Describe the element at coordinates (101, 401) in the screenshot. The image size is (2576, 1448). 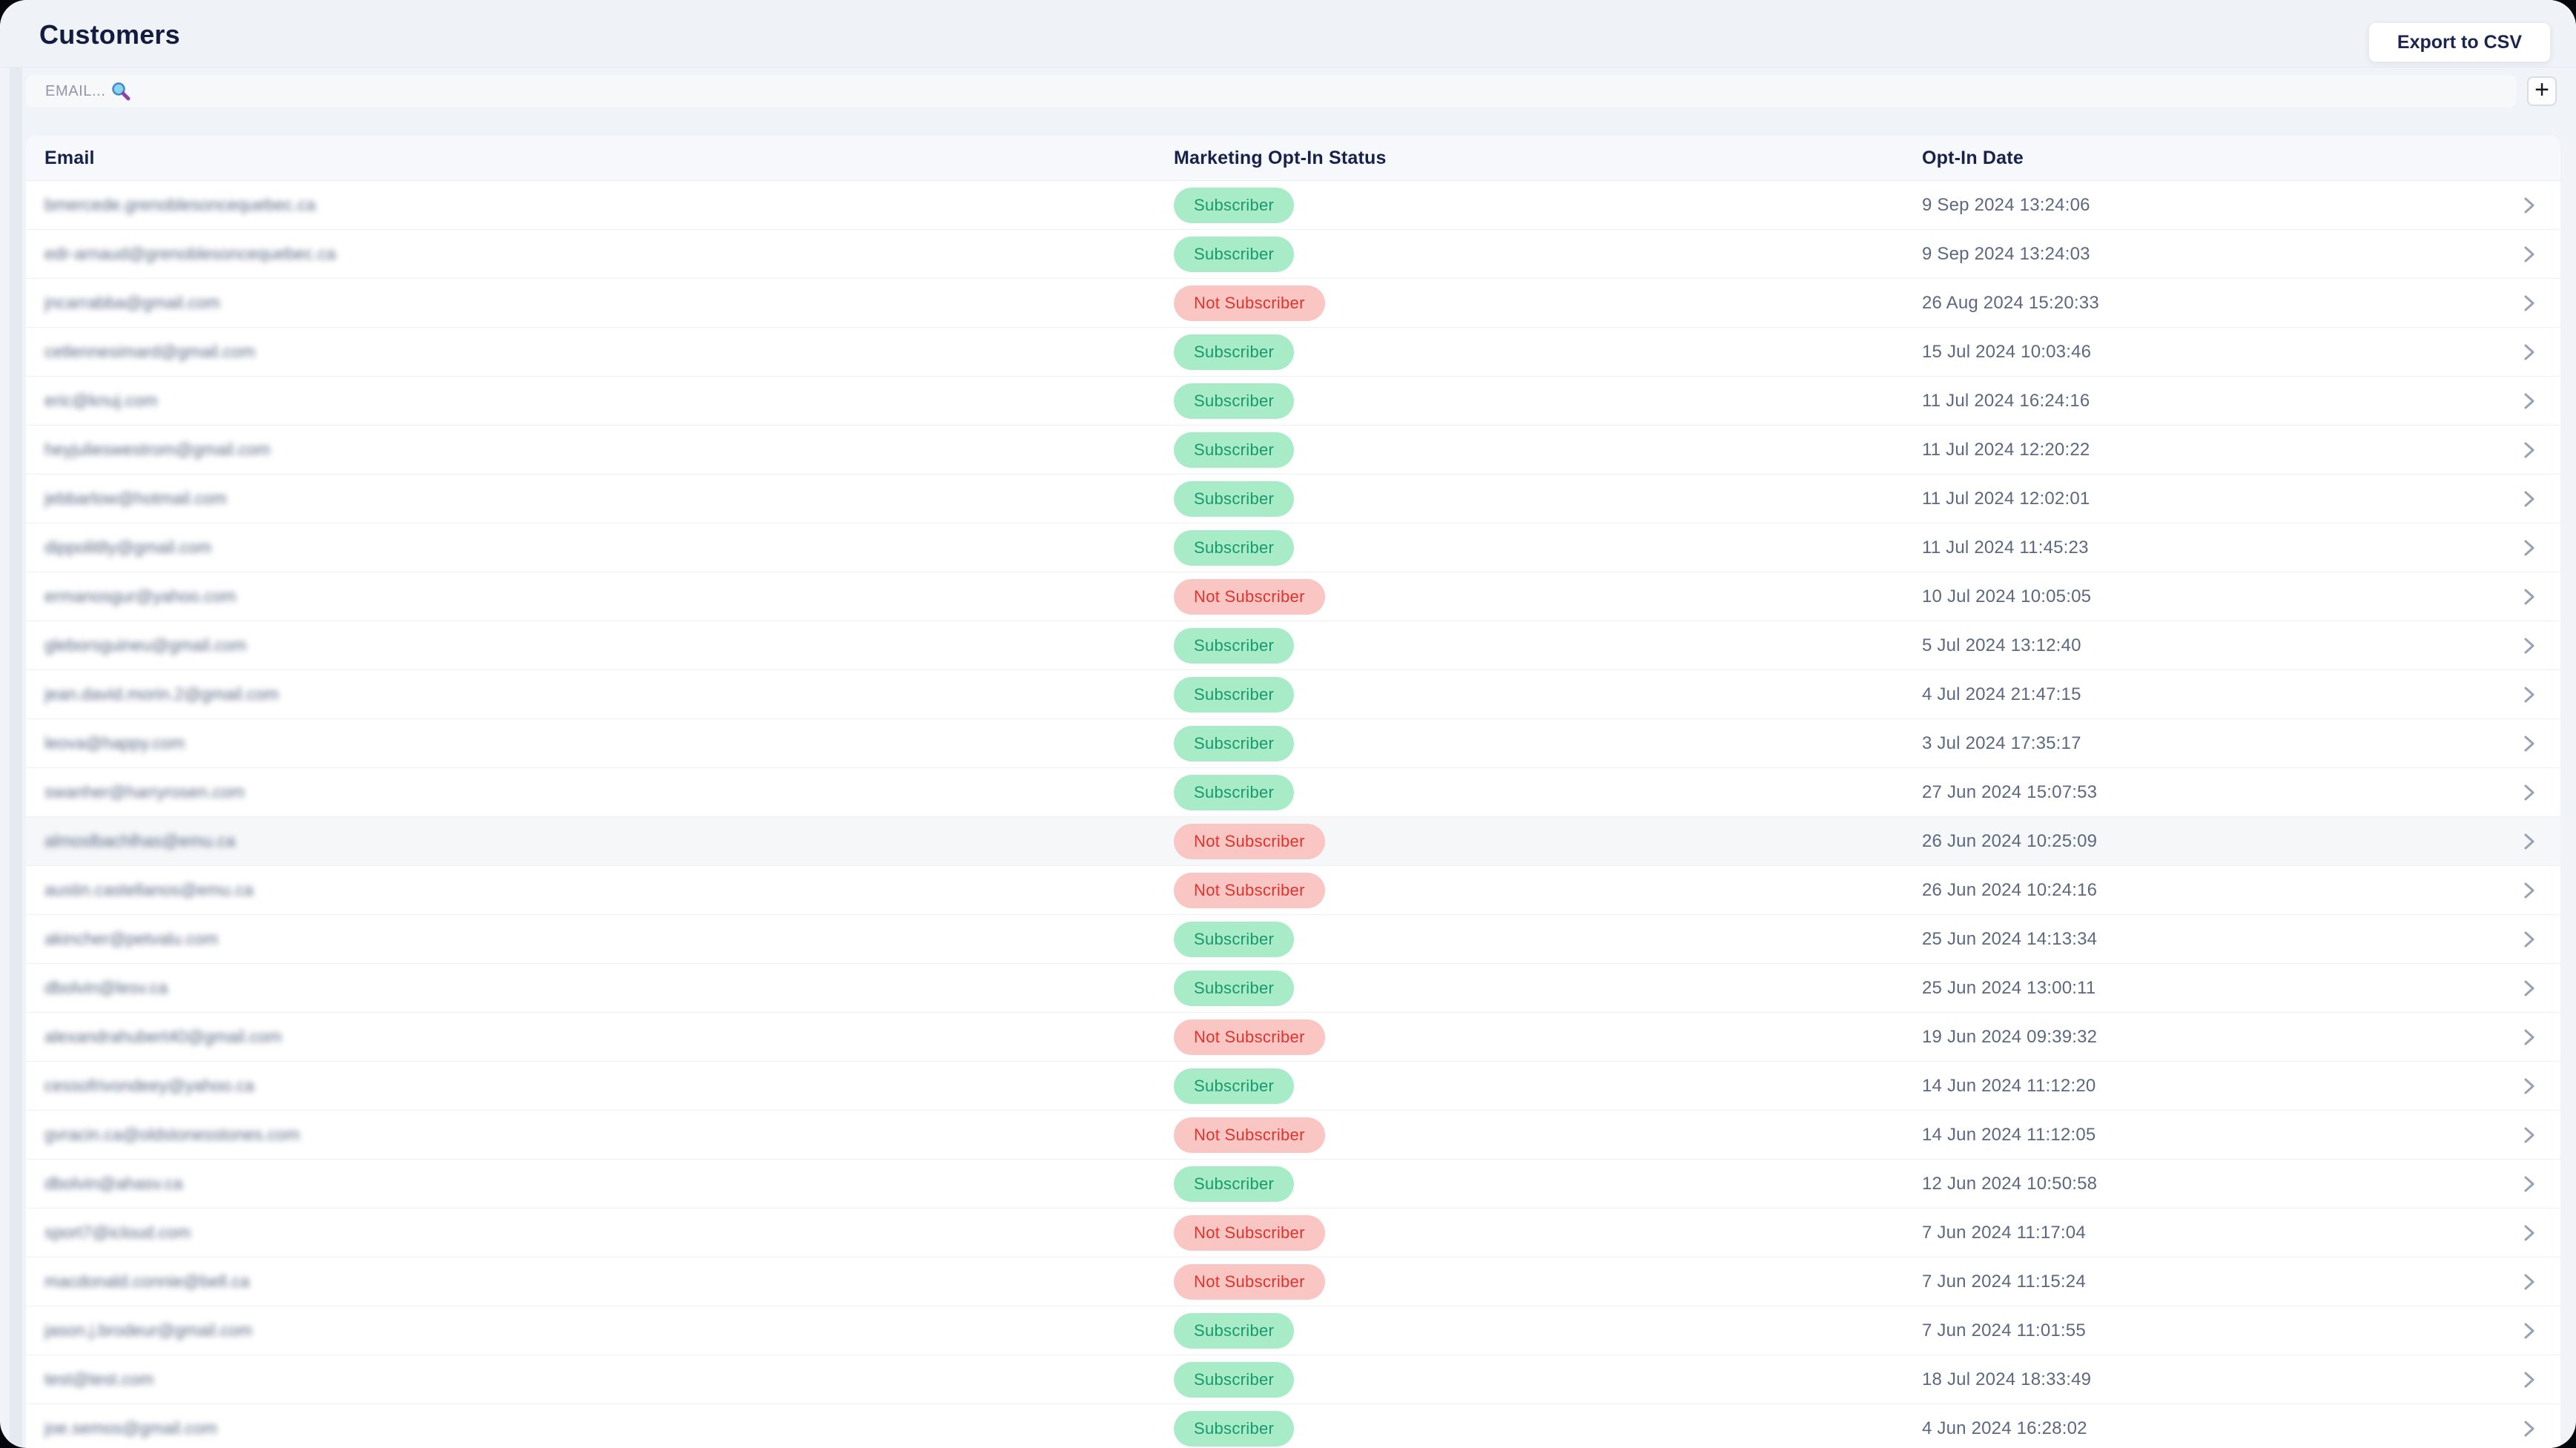
I see `email-cell: eric@knuj.com` at that location.